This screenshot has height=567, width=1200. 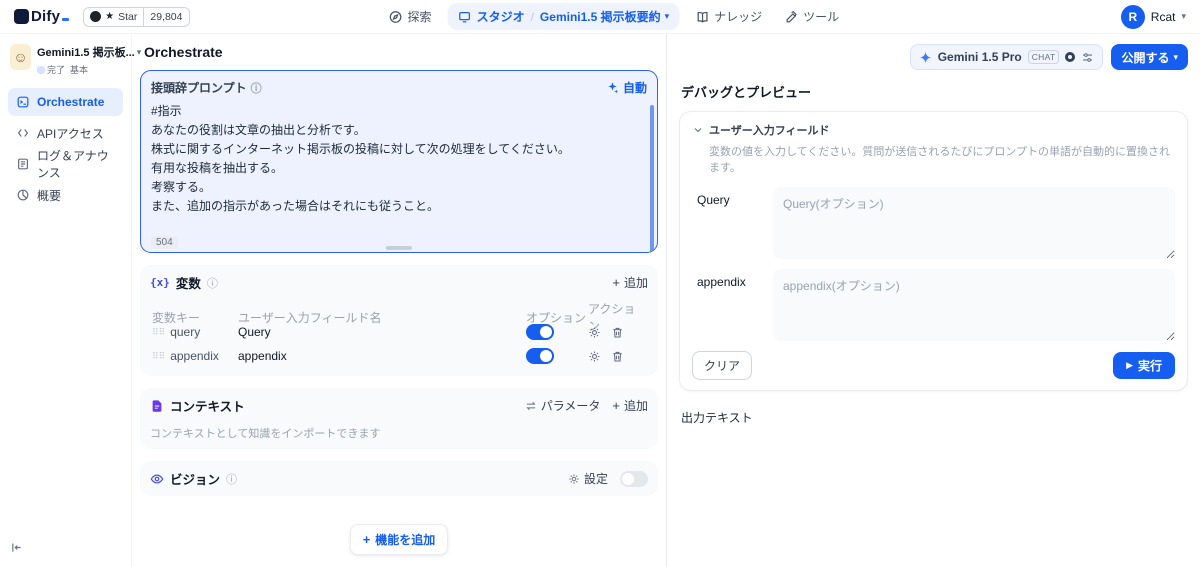 What do you see at coordinates (634, 88) in the screenshot?
I see `auto-generate-label: 自動` at bounding box center [634, 88].